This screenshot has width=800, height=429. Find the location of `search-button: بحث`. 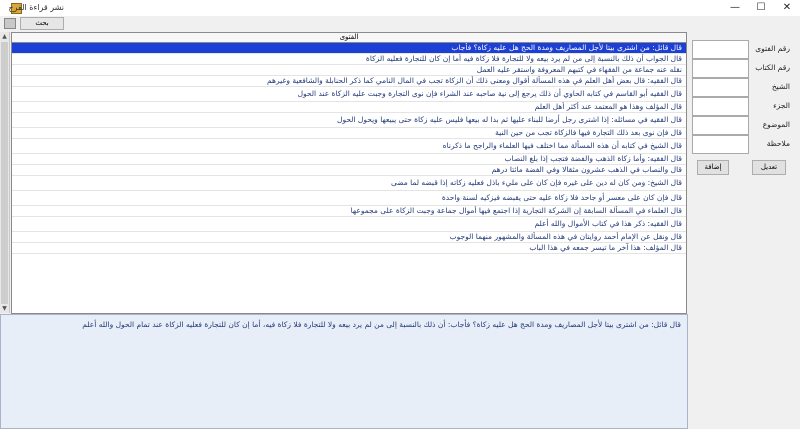

search-button: بحث is located at coordinates (42, 23).